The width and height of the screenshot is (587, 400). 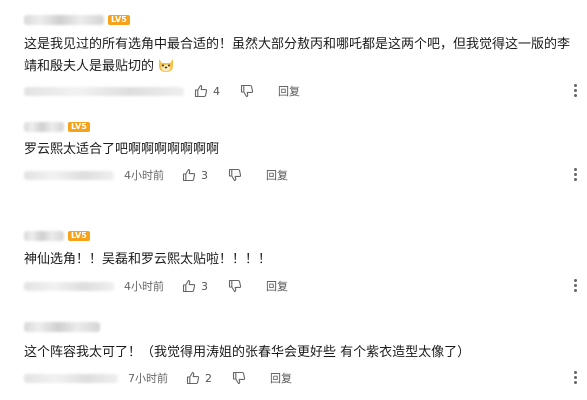 I want to click on comment-meta: 4 回复, so click(x=162, y=91).